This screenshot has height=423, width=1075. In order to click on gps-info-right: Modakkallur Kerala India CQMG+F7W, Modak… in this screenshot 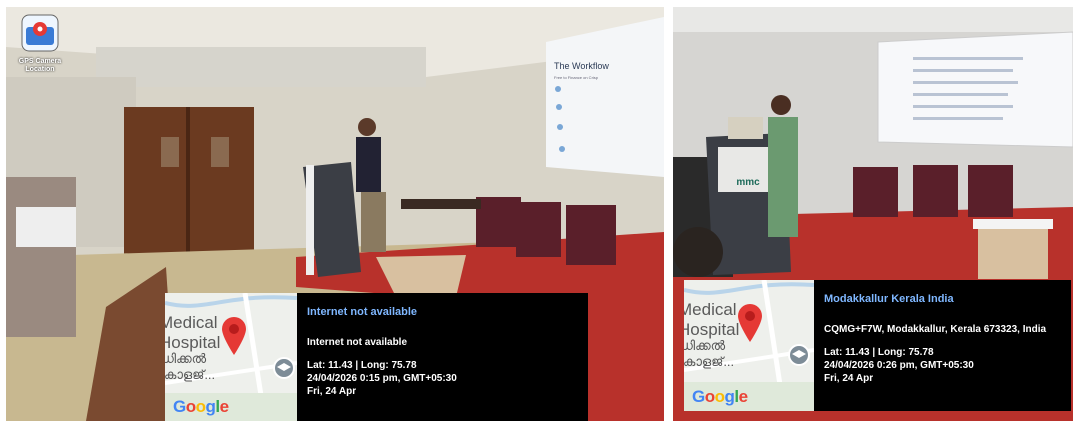, I will do `click(942, 345)`.